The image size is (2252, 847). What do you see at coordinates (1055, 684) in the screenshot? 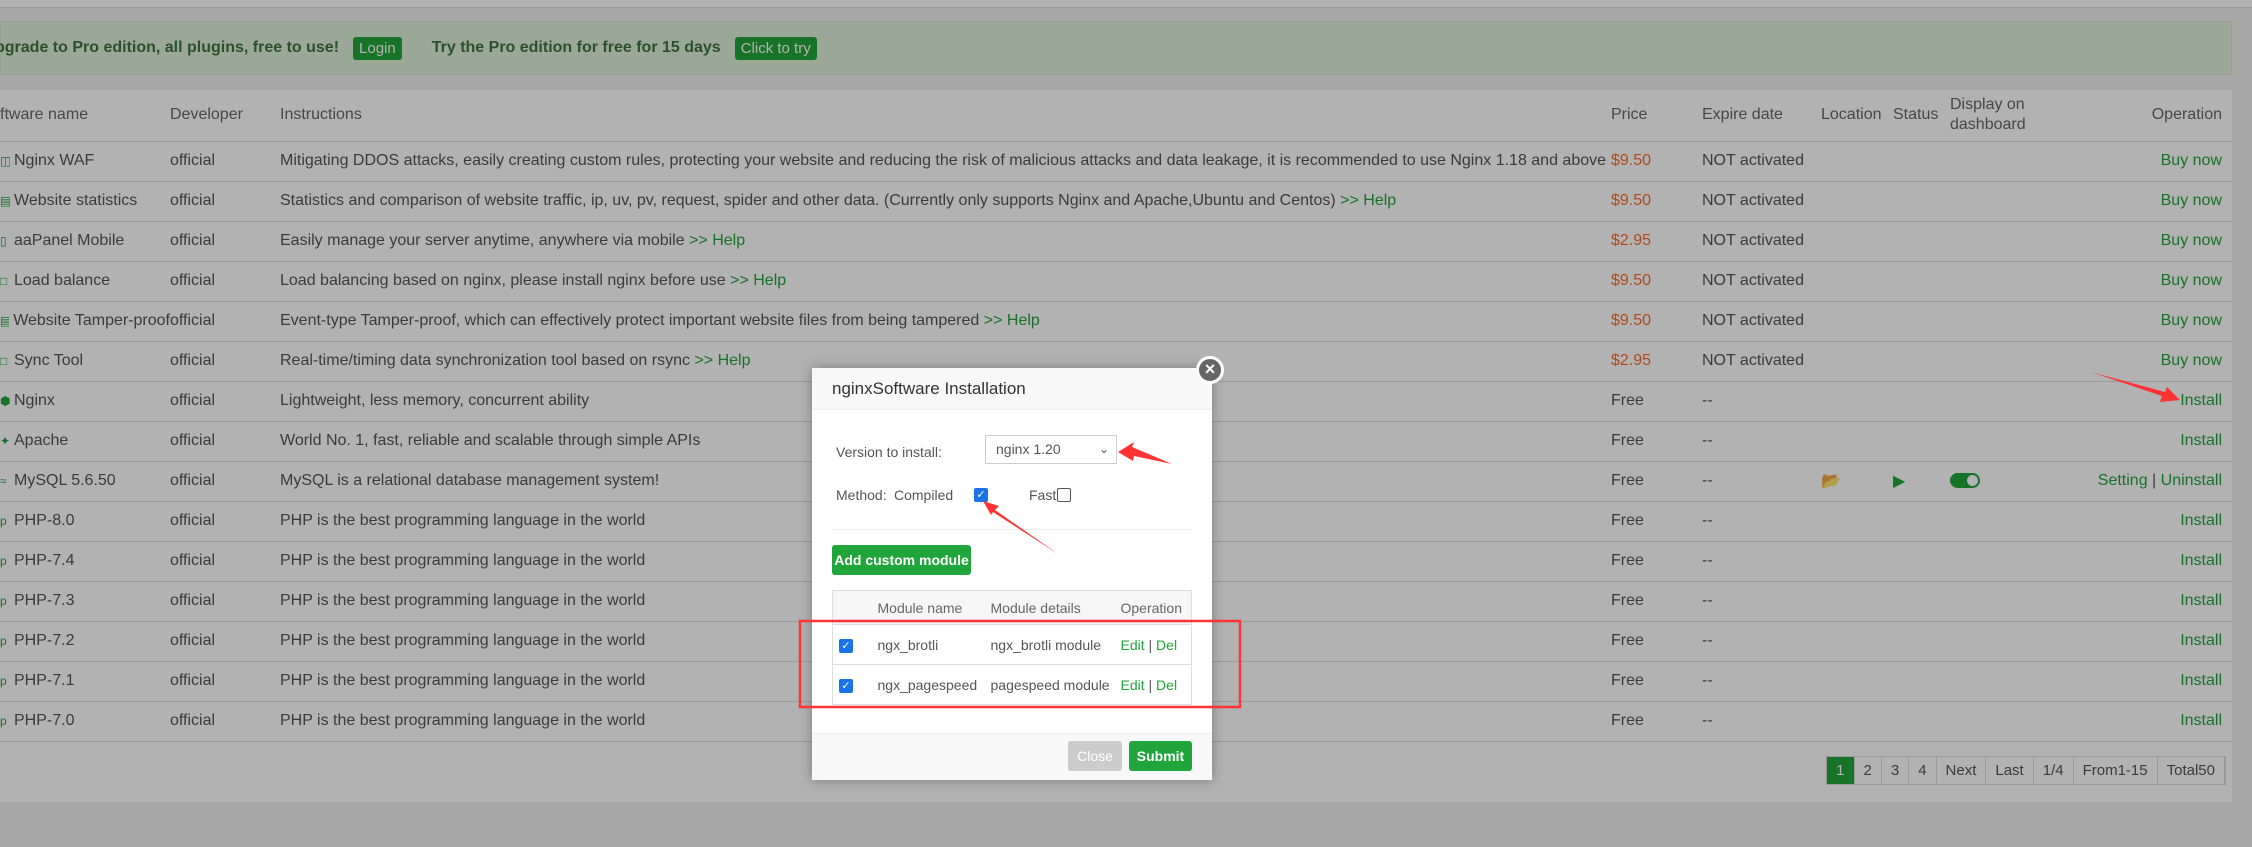
I see `module-details: pagespeed module` at bounding box center [1055, 684].